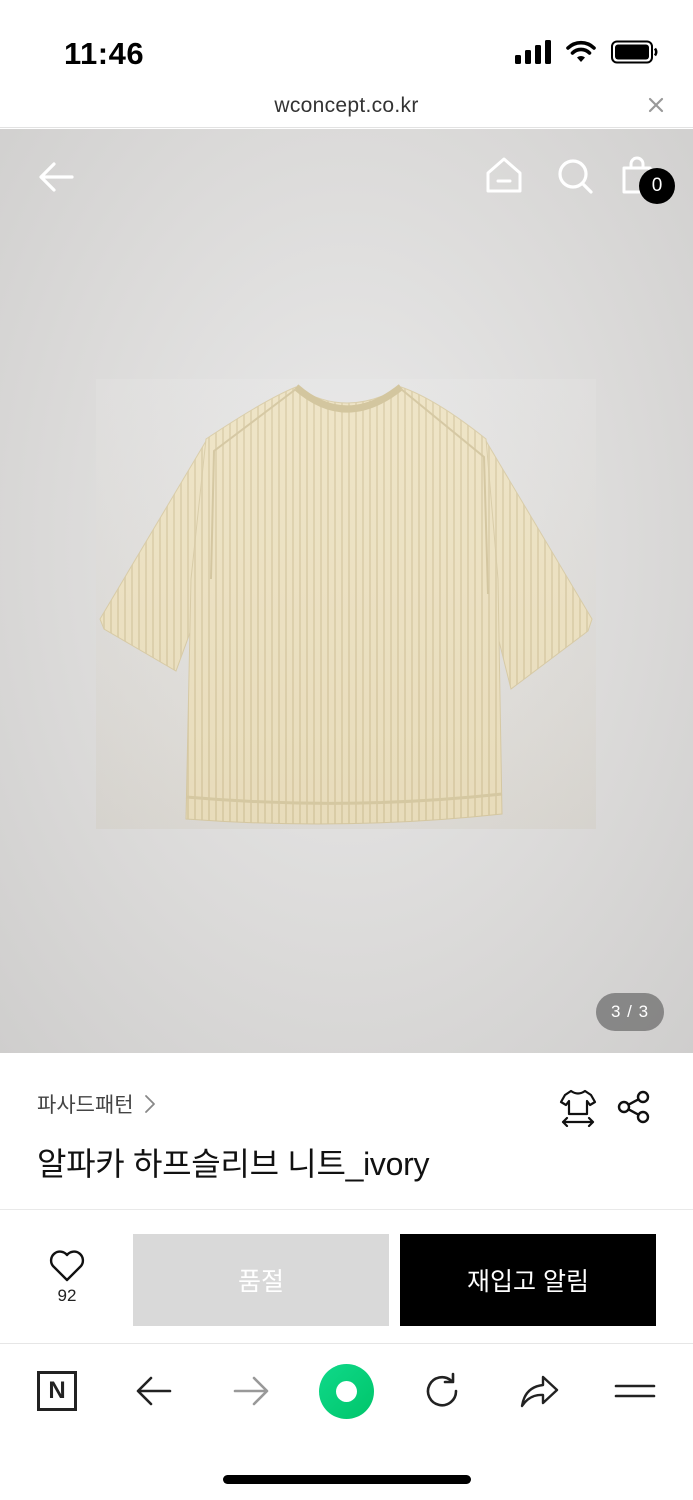  I want to click on status-bar: 11:46, so click(346, 45).